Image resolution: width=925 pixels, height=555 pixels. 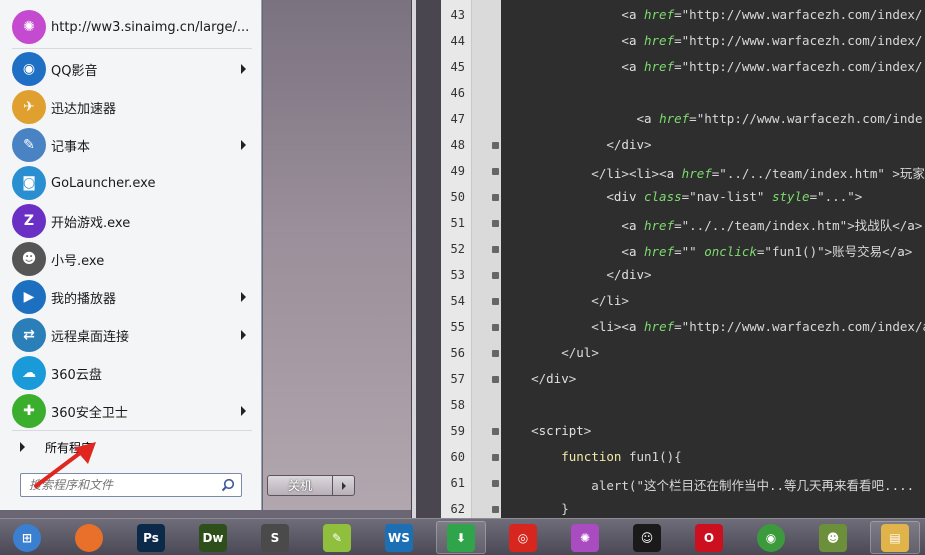 I want to click on program-label: 360安全卫士, so click(x=89, y=413).